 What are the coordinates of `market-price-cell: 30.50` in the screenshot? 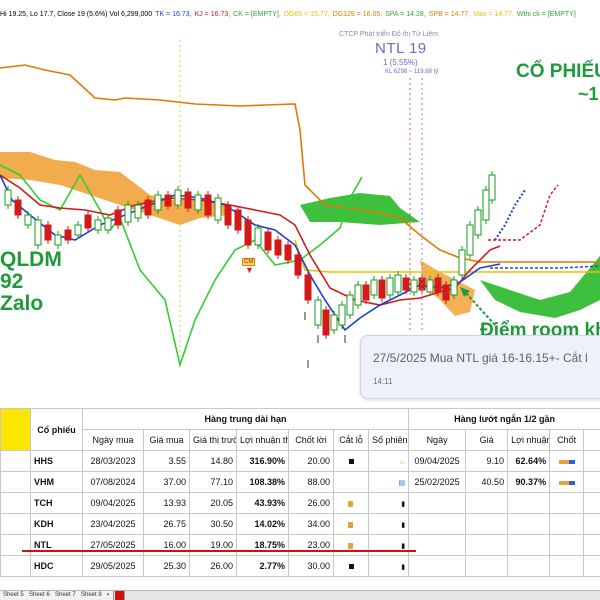 It's located at (213, 524).